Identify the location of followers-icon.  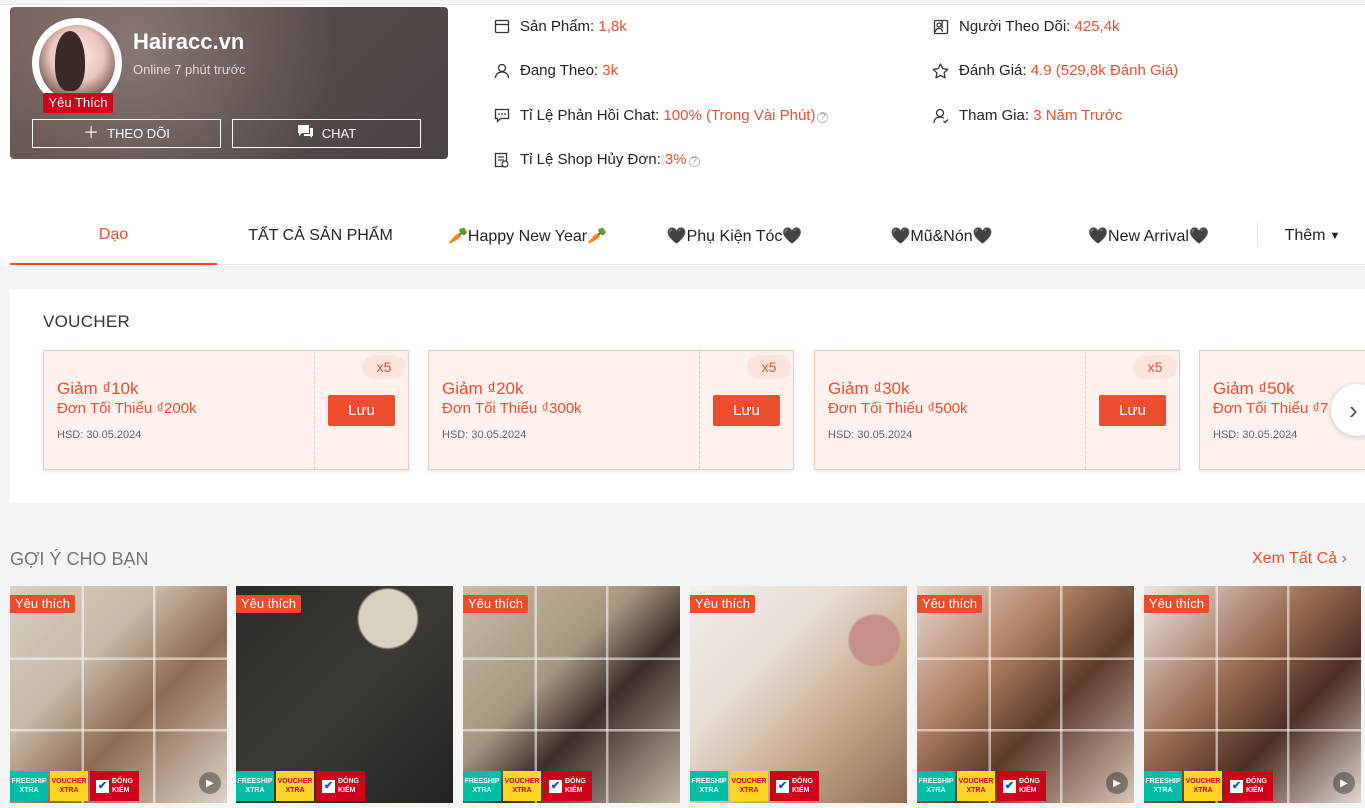
(940, 26).